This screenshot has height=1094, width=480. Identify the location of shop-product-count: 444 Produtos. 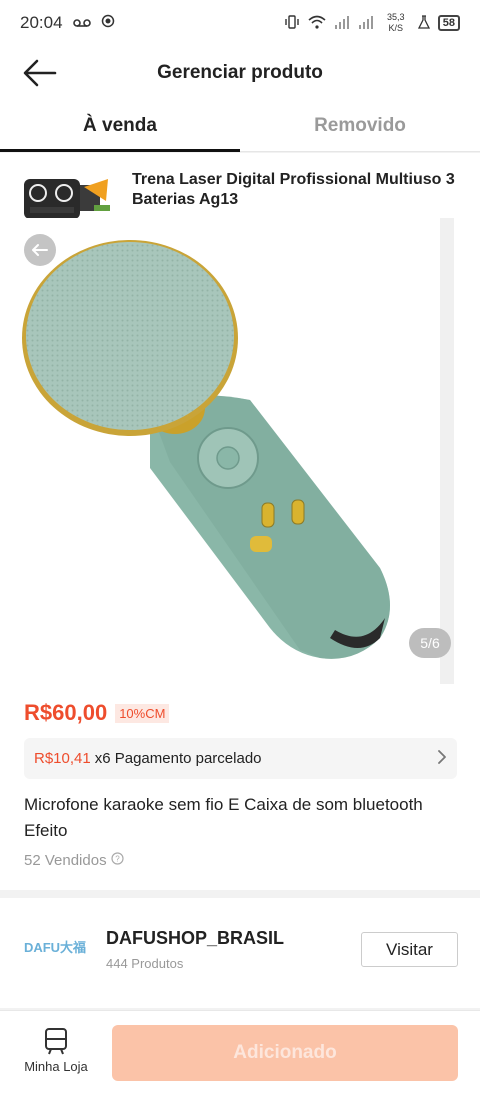
(145, 963).